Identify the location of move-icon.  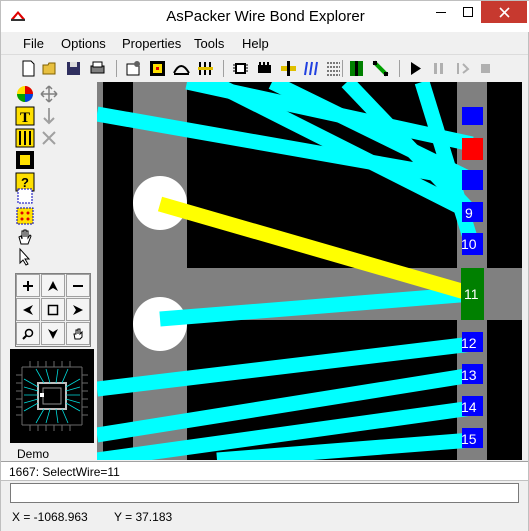
(49, 94).